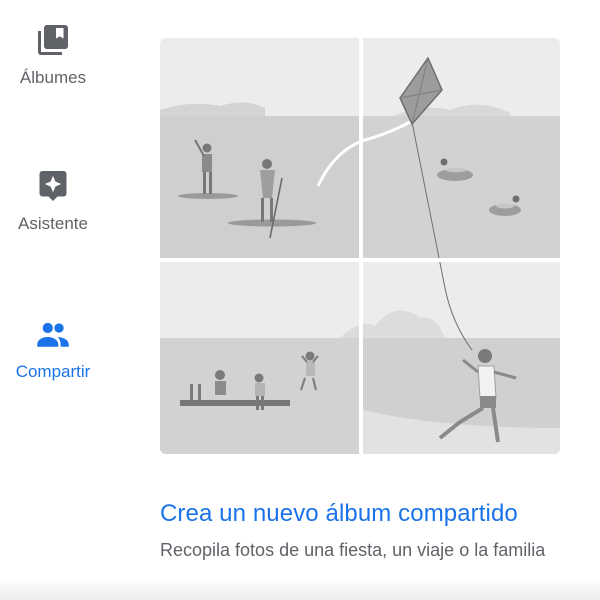 The height and width of the screenshot is (600, 600). I want to click on photo-album-icon, so click(53, 40).